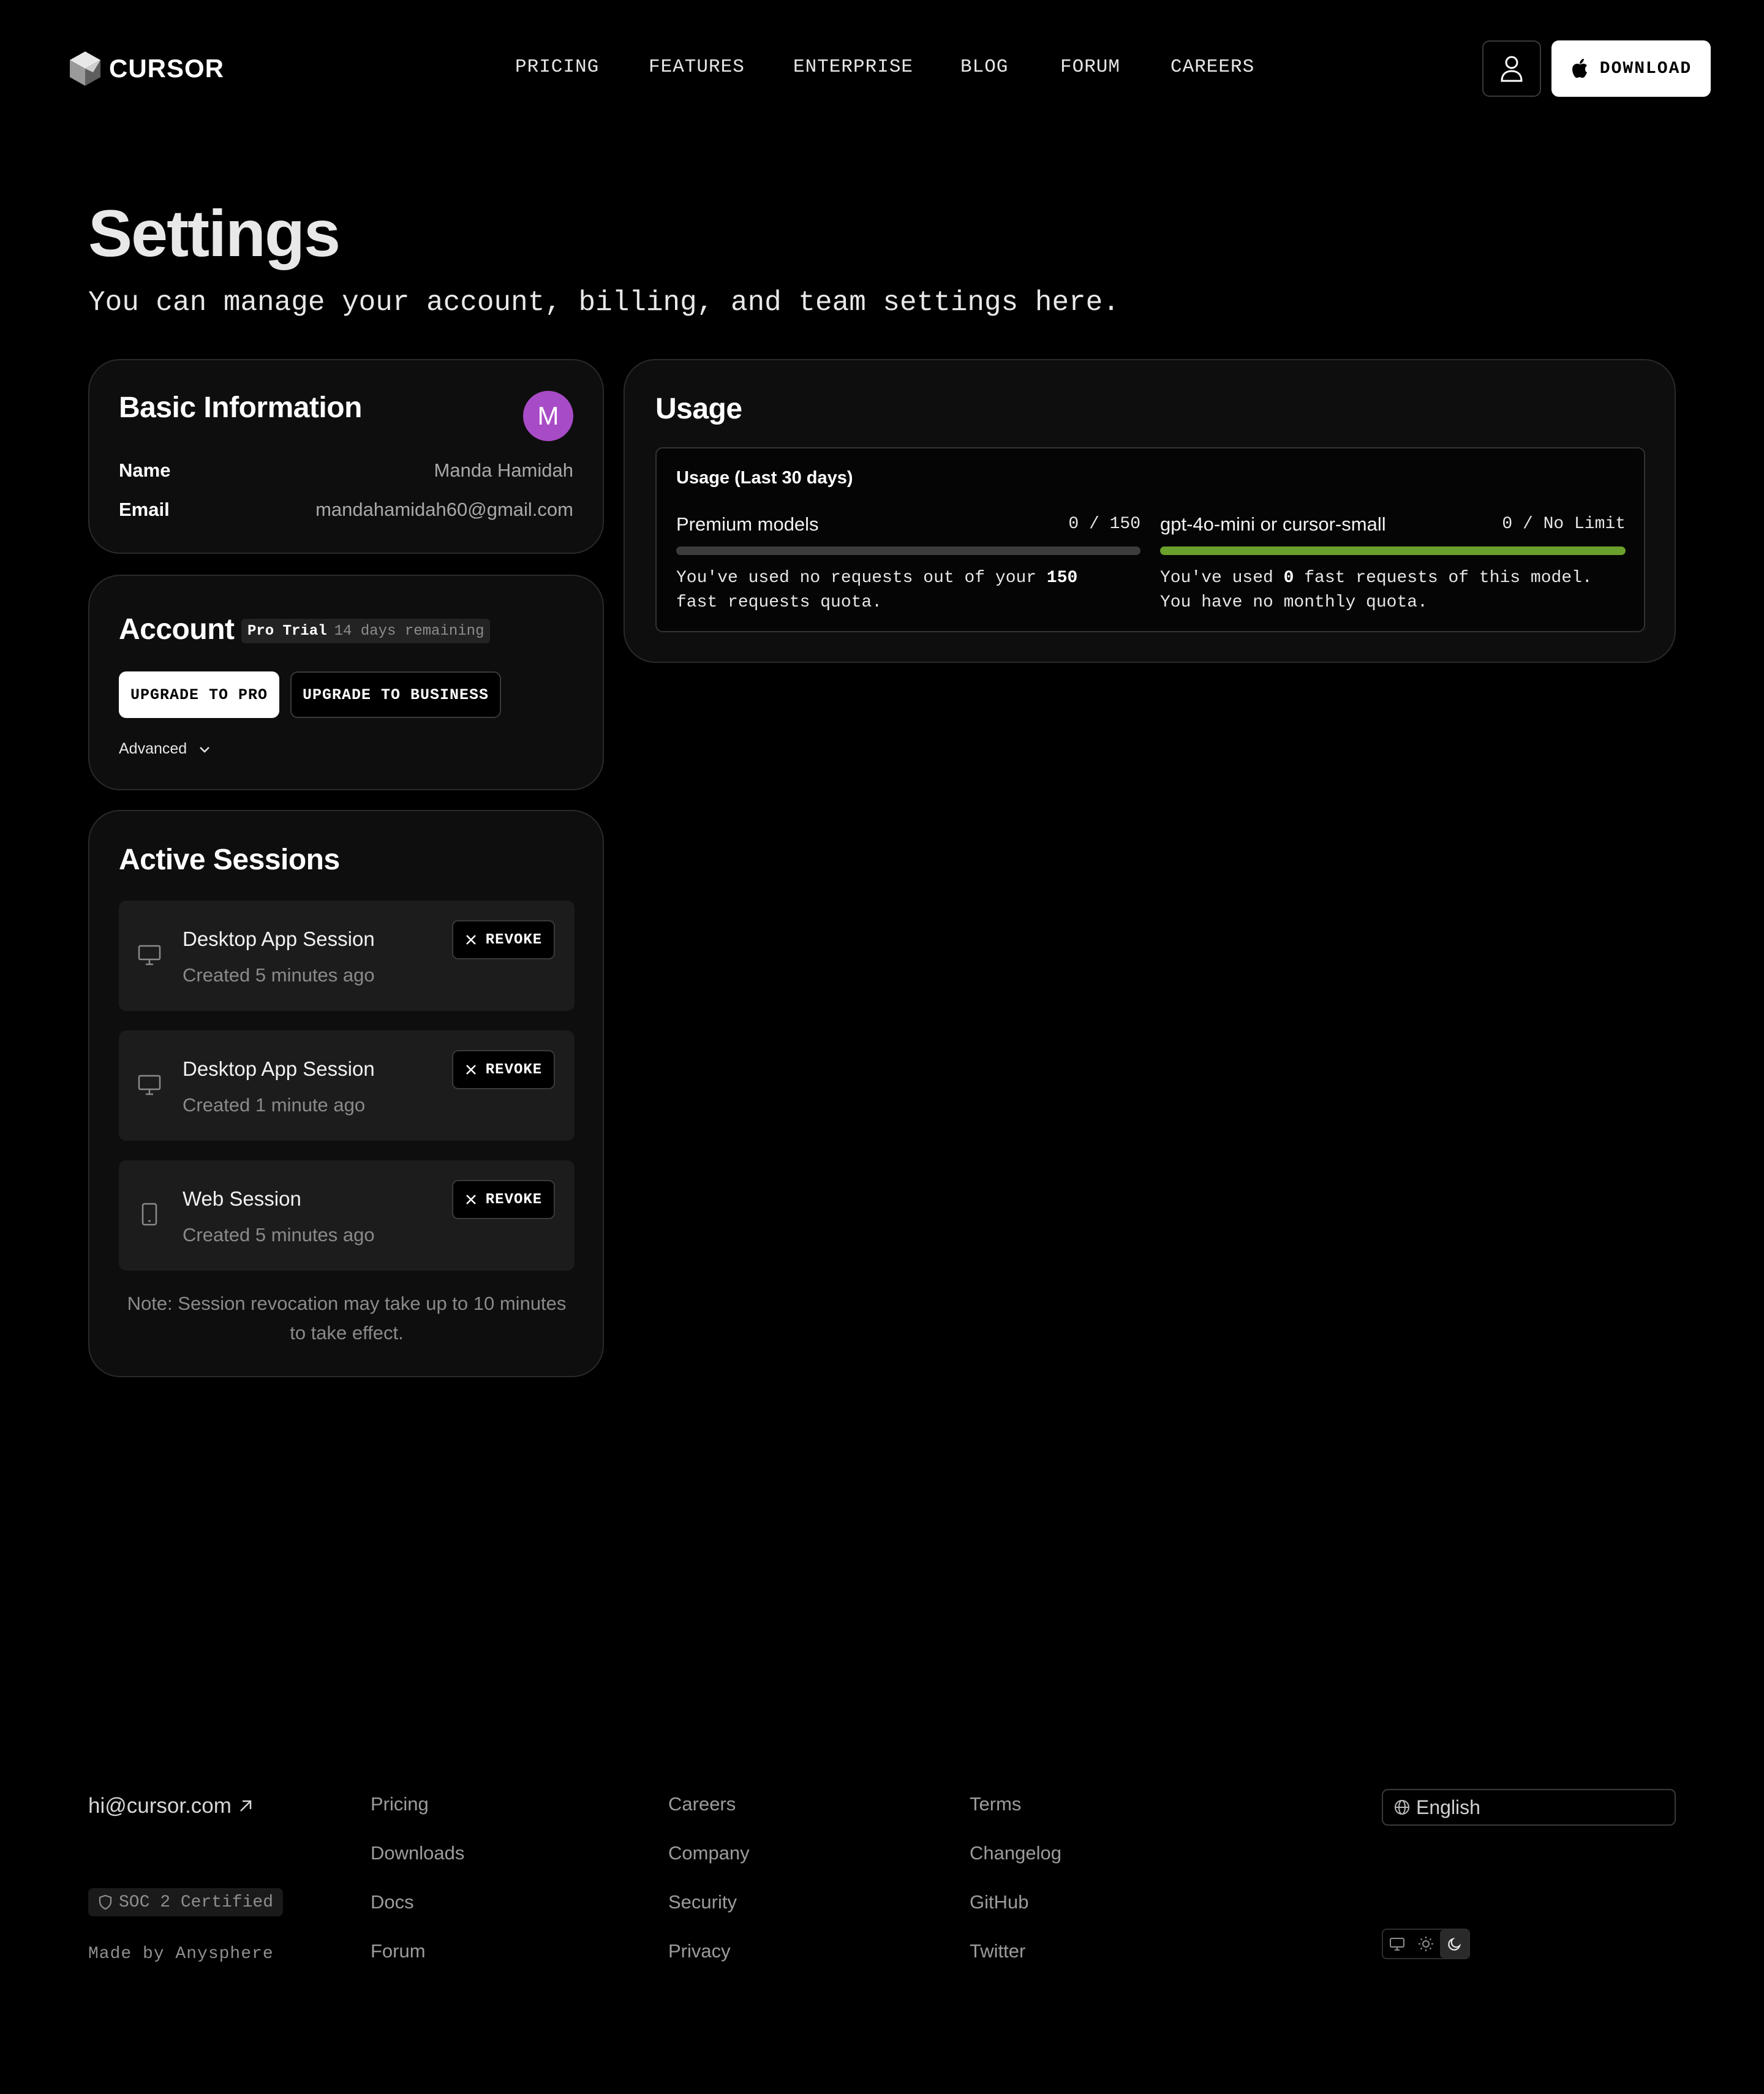 Image resolution: width=1764 pixels, height=2094 pixels. What do you see at coordinates (177, 629) in the screenshot?
I see `account-title: Account` at bounding box center [177, 629].